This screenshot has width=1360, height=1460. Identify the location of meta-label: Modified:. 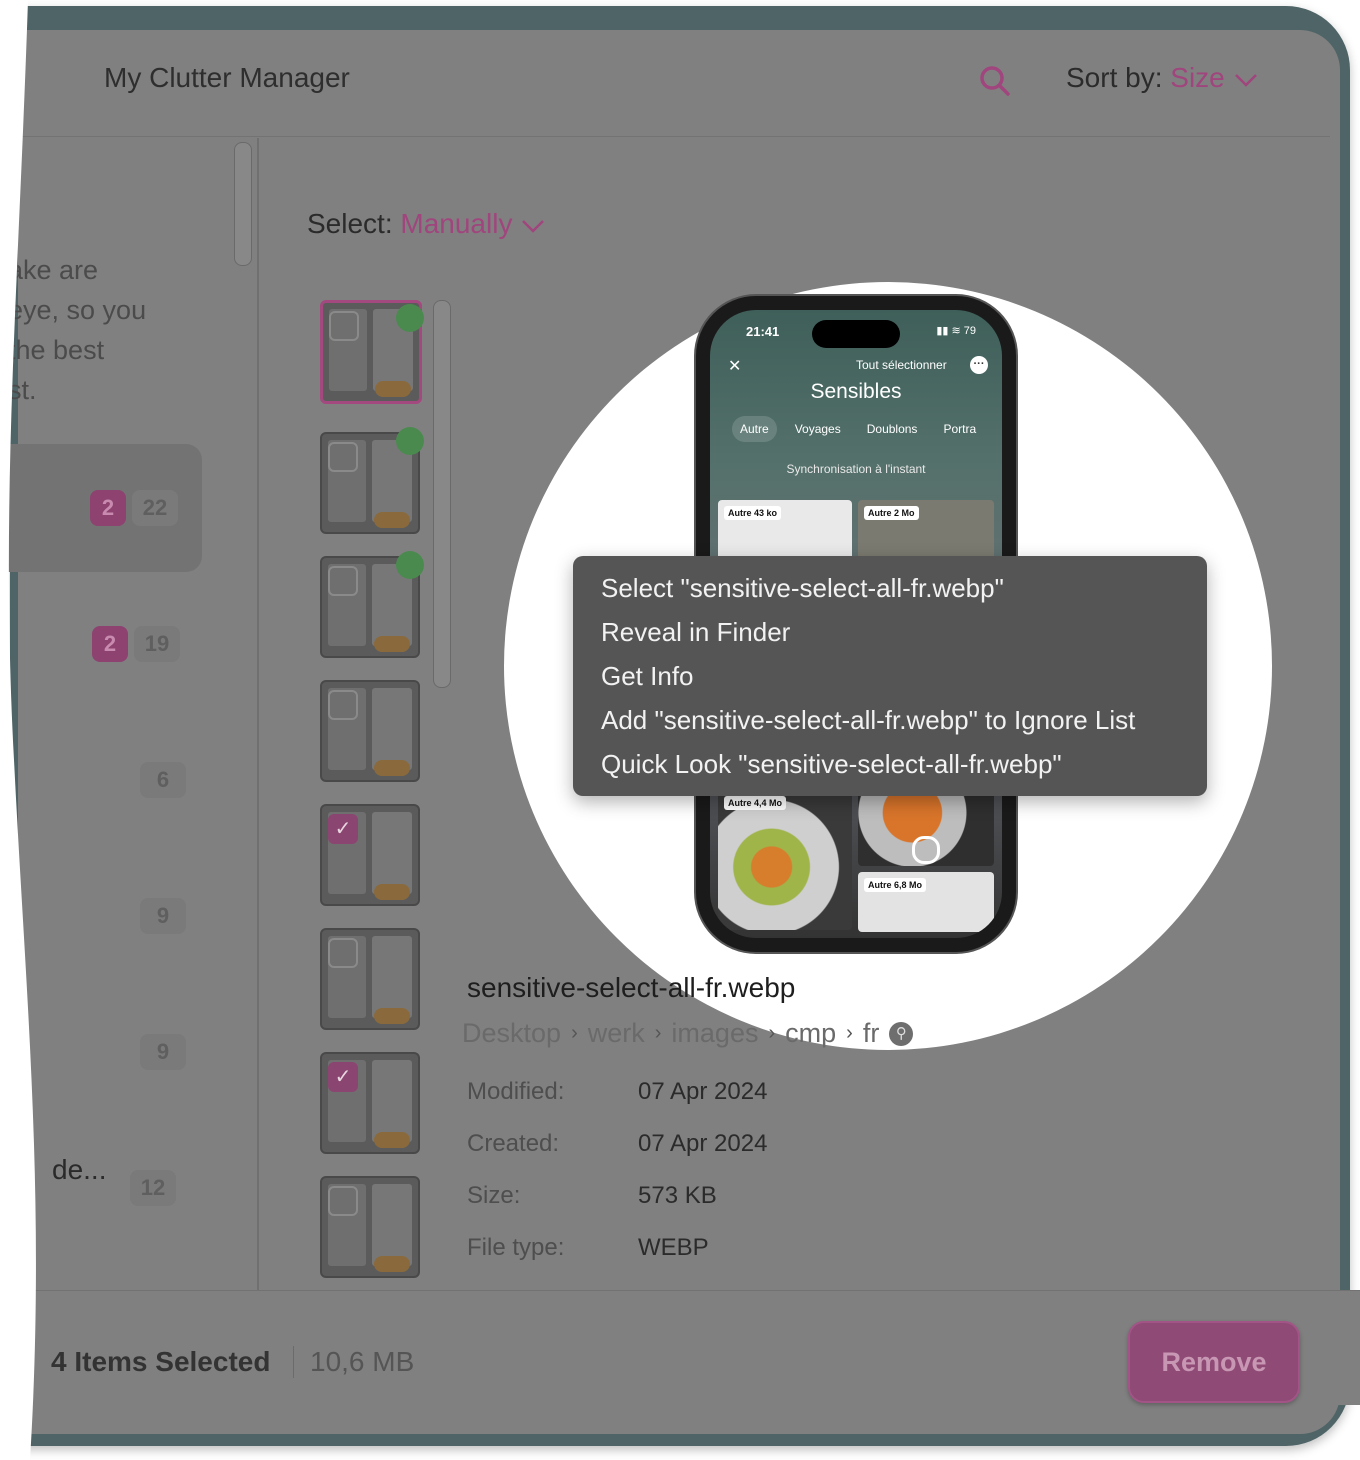
(516, 1091).